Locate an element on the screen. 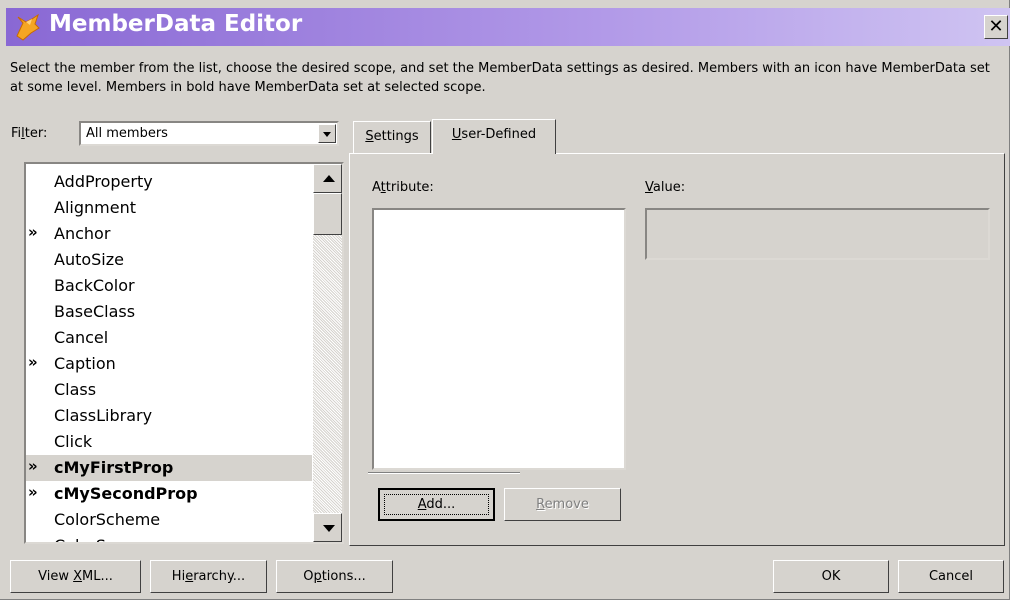 The height and width of the screenshot is (605, 1017). remove-button-label: emove is located at coordinates (566, 504).